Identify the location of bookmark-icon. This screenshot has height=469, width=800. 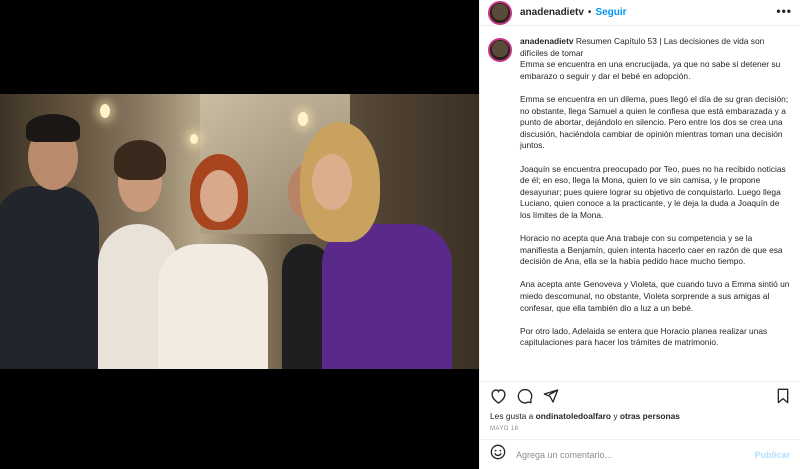
(783, 396).